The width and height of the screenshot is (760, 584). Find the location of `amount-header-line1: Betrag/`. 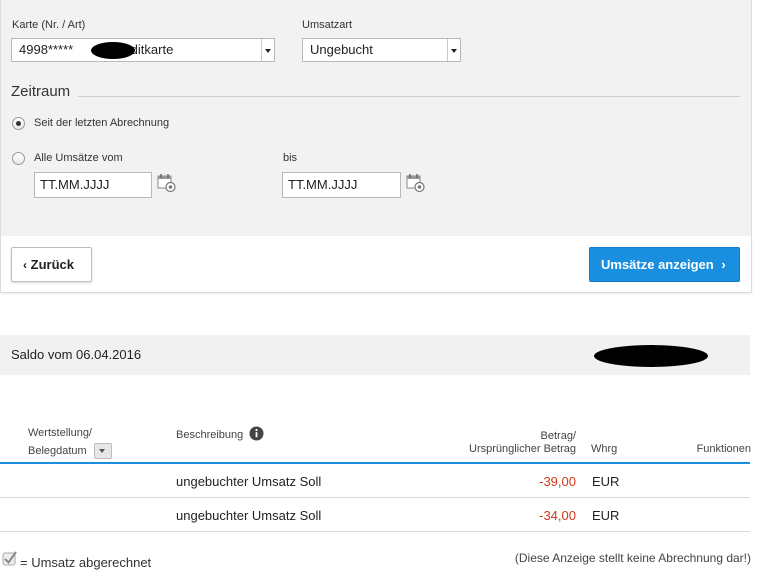

amount-header-line1: Betrag/ is located at coordinates (558, 436).